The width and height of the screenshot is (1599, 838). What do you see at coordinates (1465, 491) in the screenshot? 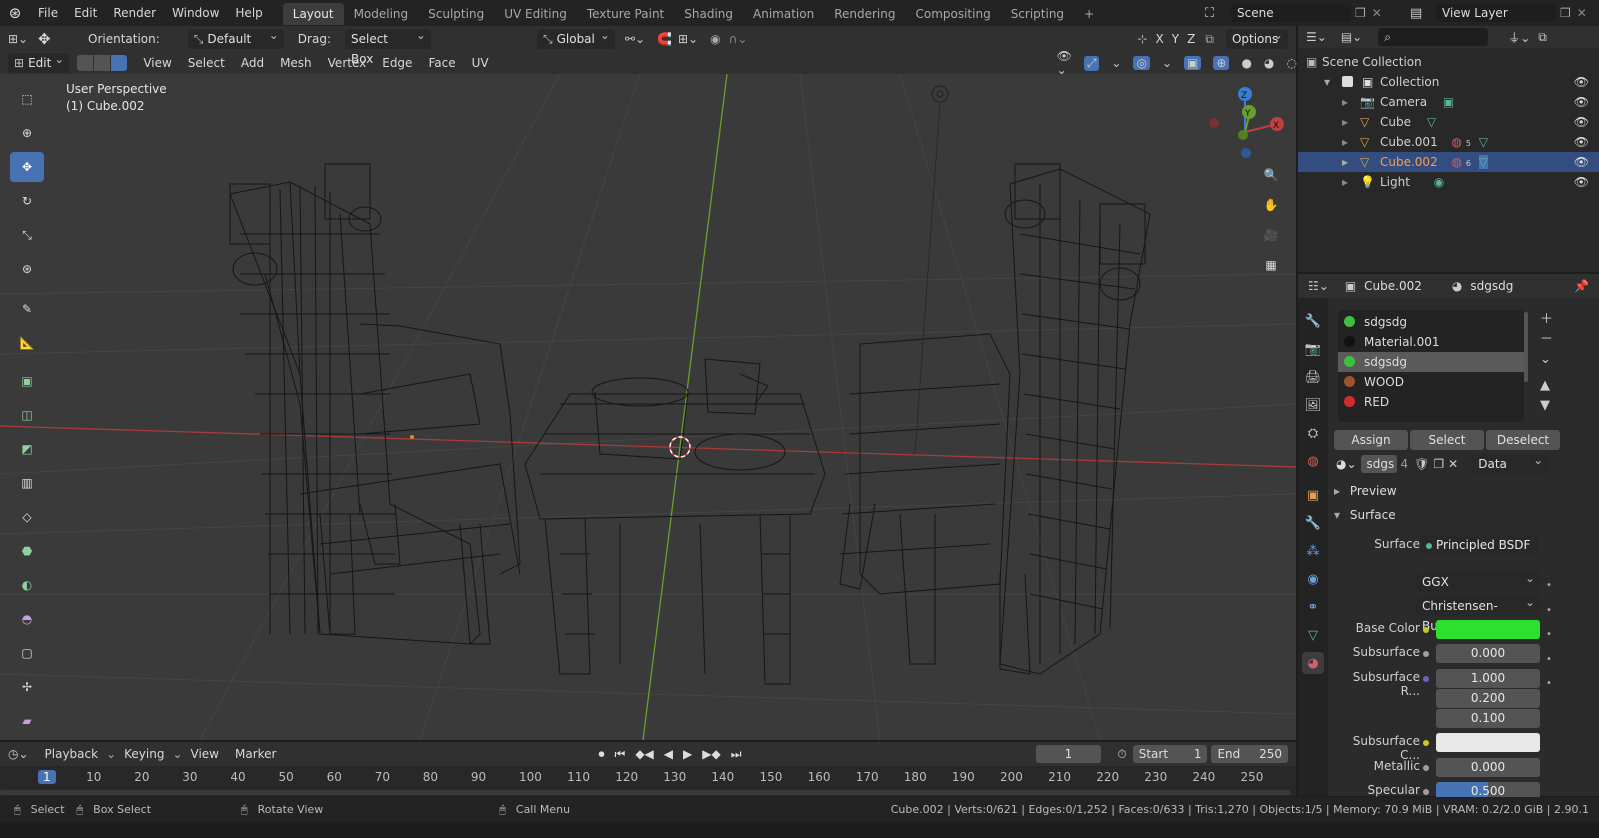
I see `preview-section: ▸ Preview` at bounding box center [1465, 491].